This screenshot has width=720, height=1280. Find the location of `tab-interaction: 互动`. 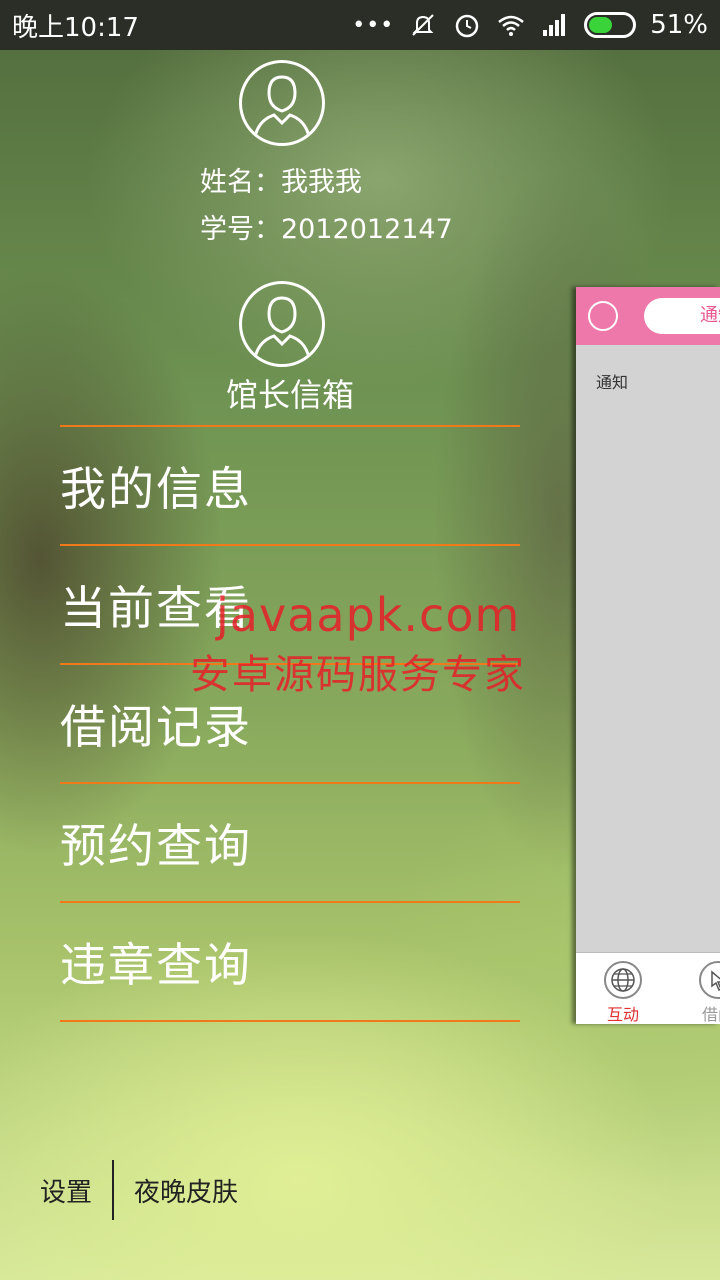

tab-interaction: 互动 is located at coordinates (623, 992).